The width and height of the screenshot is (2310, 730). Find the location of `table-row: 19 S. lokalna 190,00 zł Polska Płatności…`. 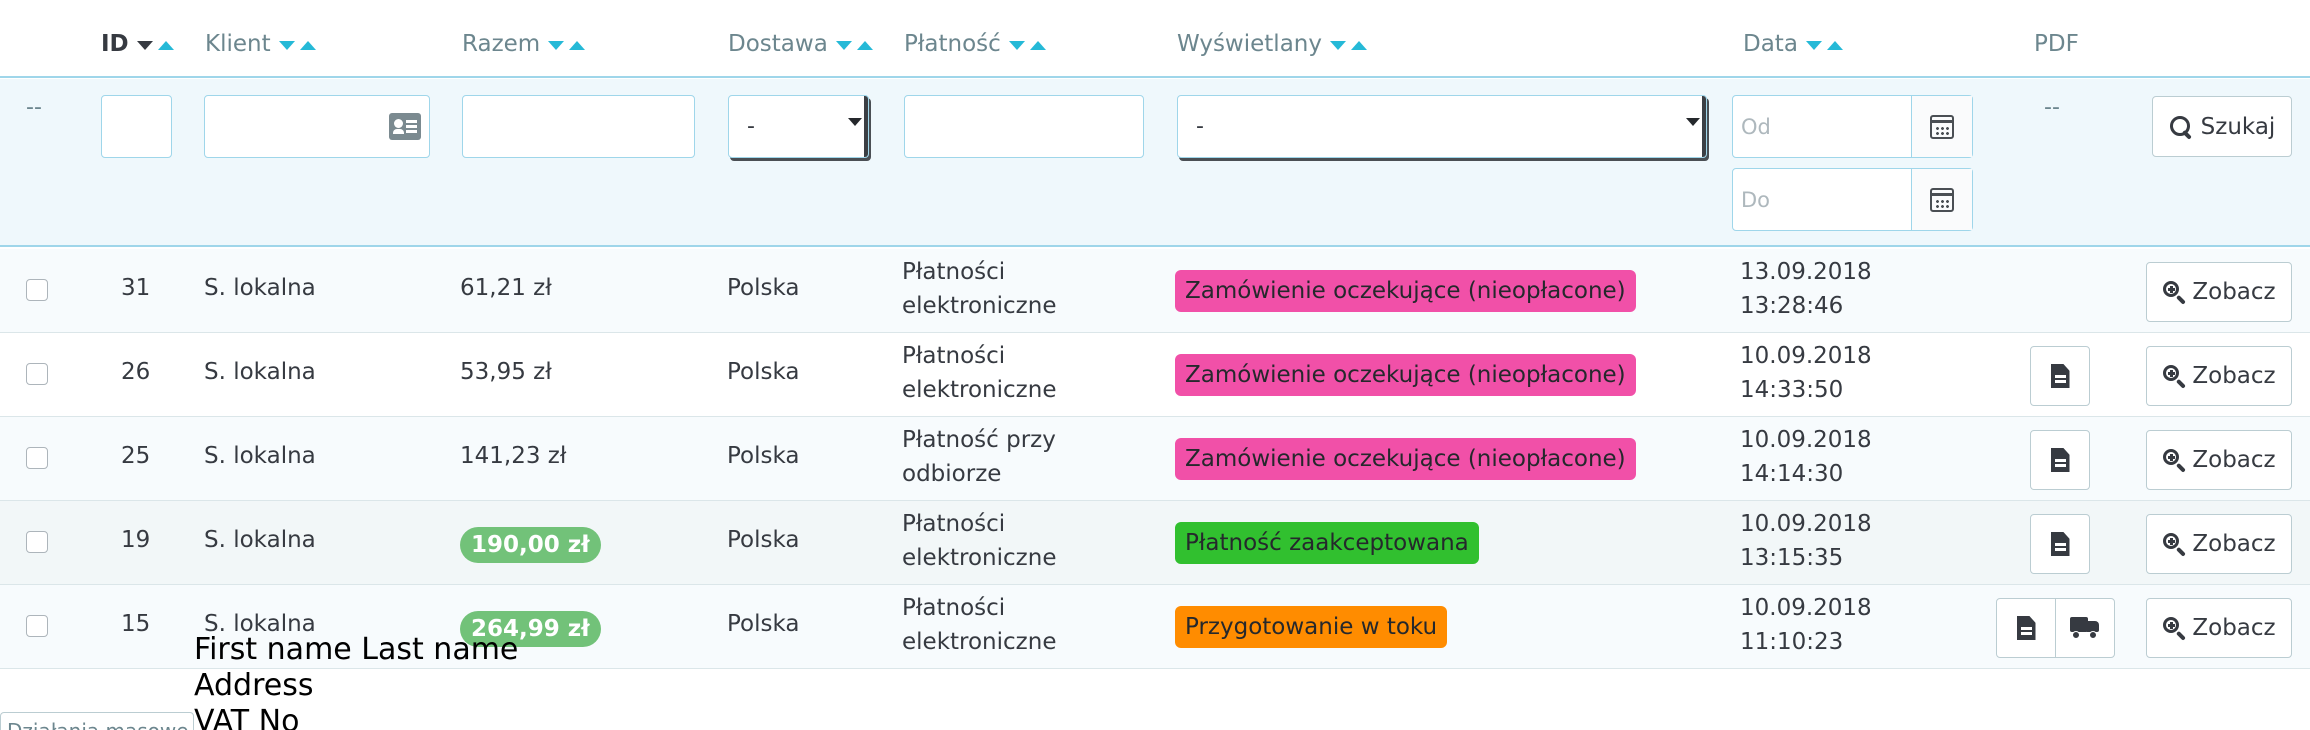

table-row: 19 S. lokalna 190,00 zł Polska Płatności… is located at coordinates (1155, 543).